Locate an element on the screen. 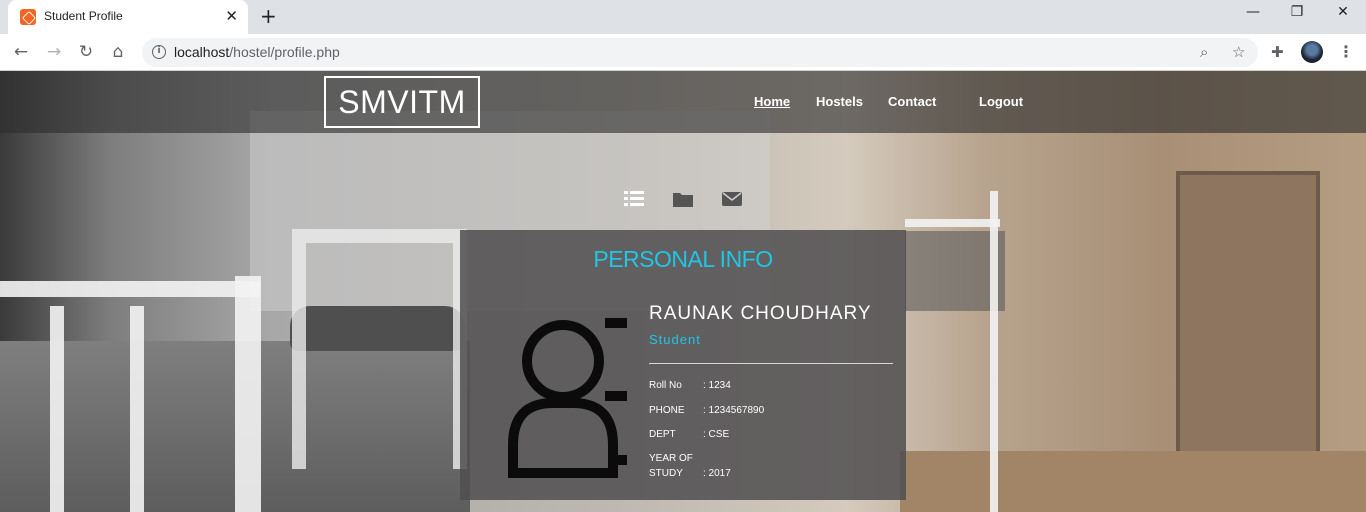  profile-avatar is located at coordinates (1312, 52).